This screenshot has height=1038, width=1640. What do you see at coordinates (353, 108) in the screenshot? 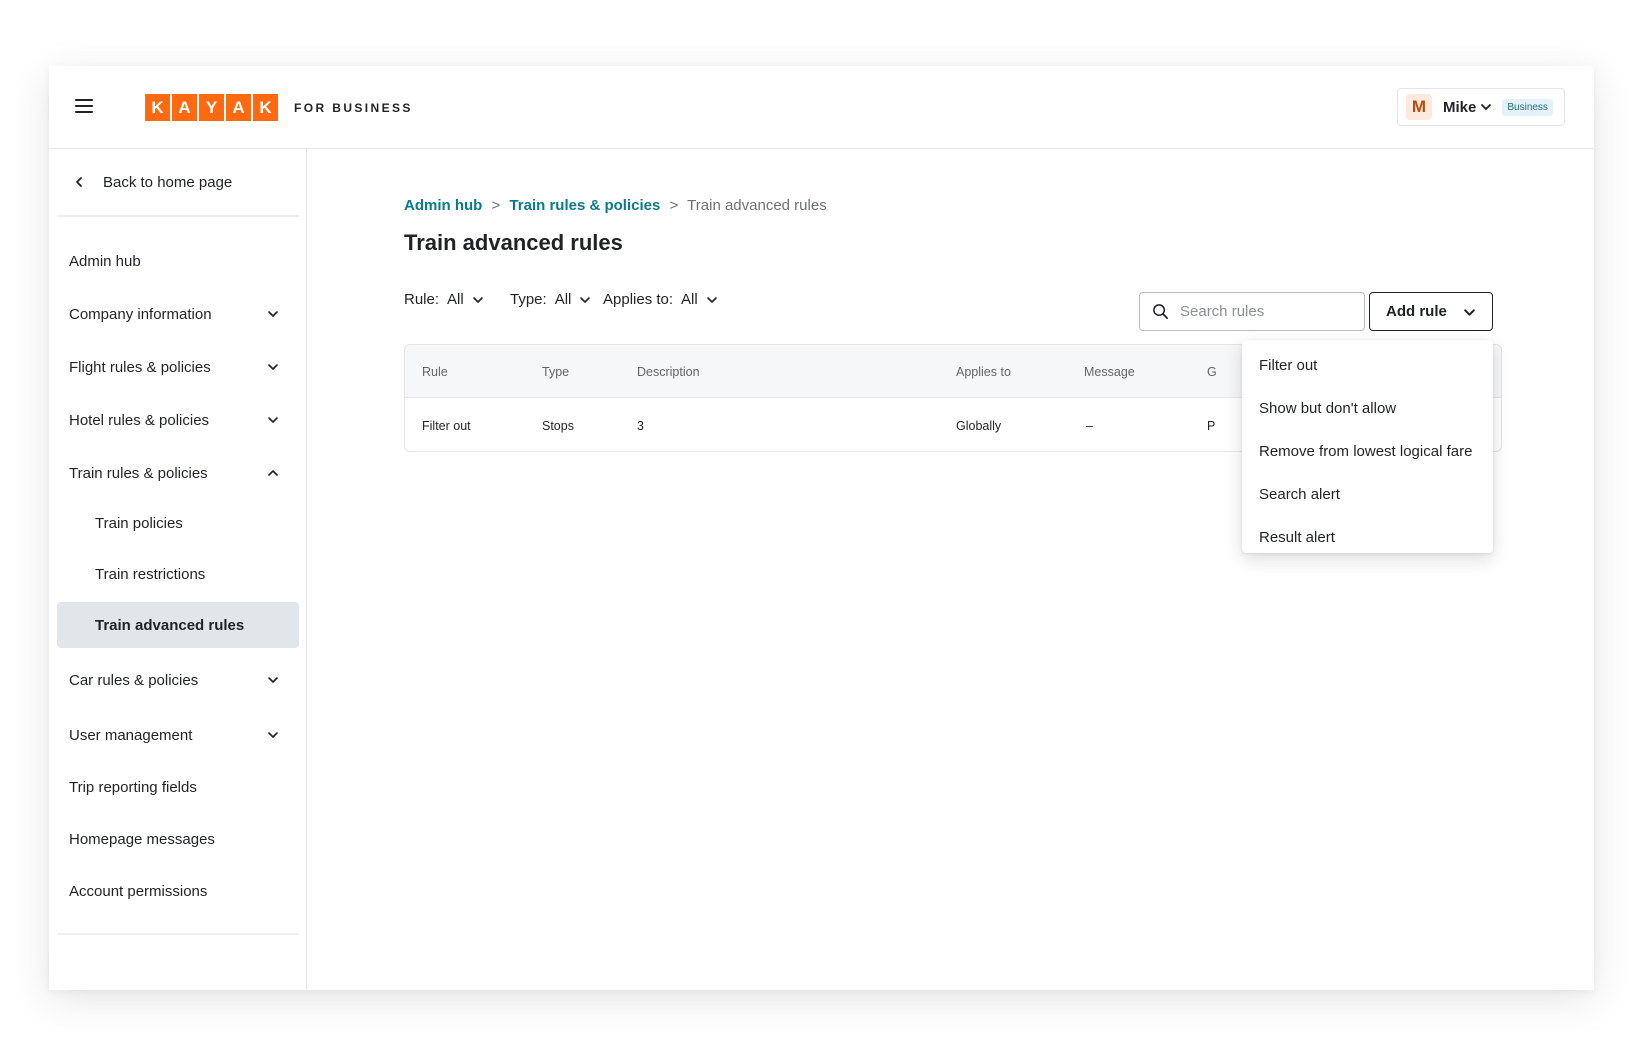
I see `logo-suffix: FOR BUSINESS` at bounding box center [353, 108].